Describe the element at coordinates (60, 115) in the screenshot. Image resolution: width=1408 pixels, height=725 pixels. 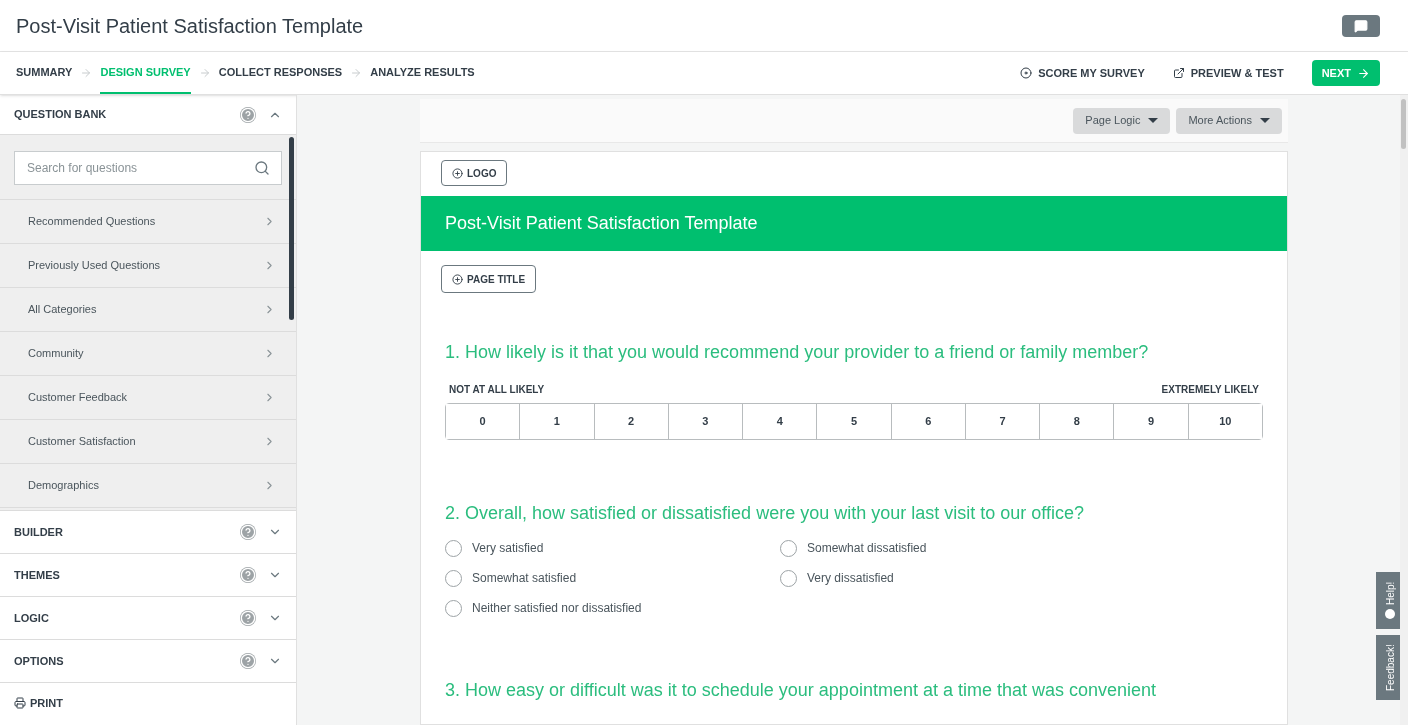
I see `section-title: QUESTION BANK` at that location.